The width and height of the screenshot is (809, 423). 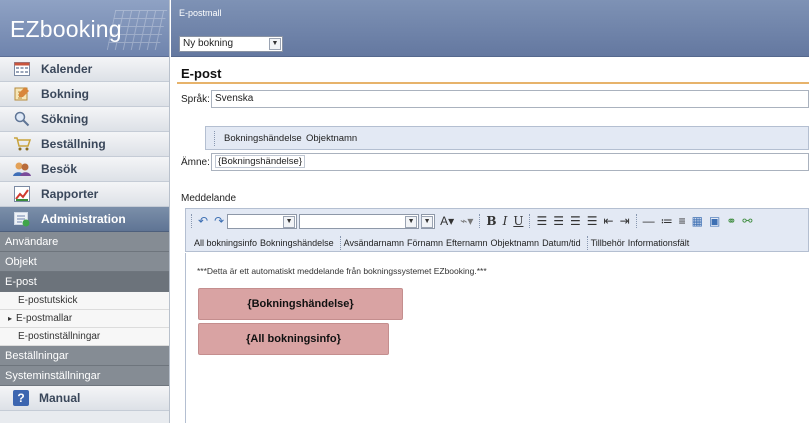 What do you see at coordinates (225, 243) in the screenshot?
I see `insert-all-bokningsinfo: All bokningsinfo` at bounding box center [225, 243].